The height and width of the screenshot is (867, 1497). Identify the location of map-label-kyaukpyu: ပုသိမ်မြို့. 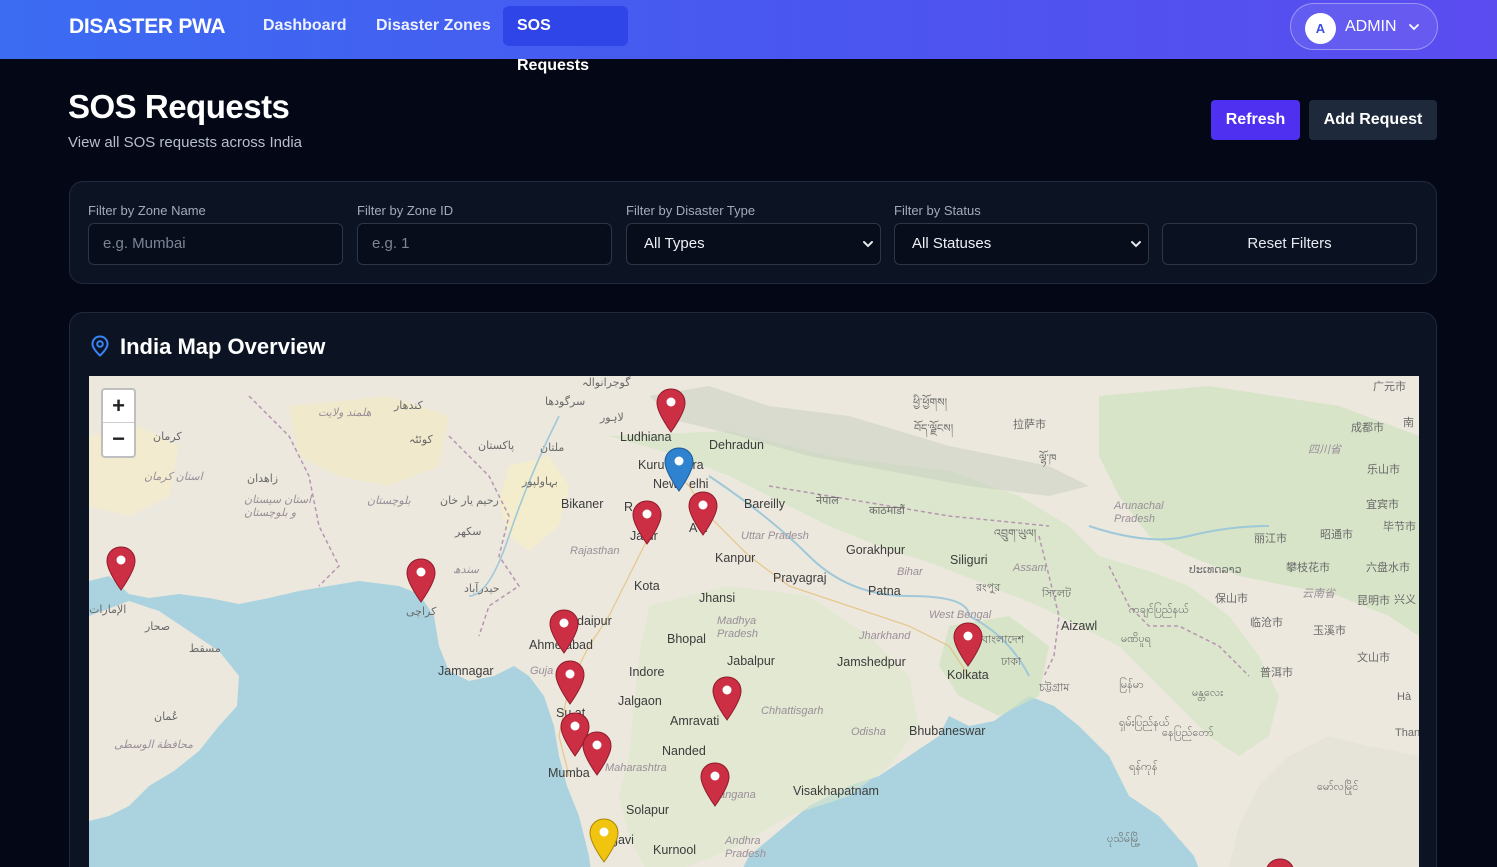
(1124, 839).